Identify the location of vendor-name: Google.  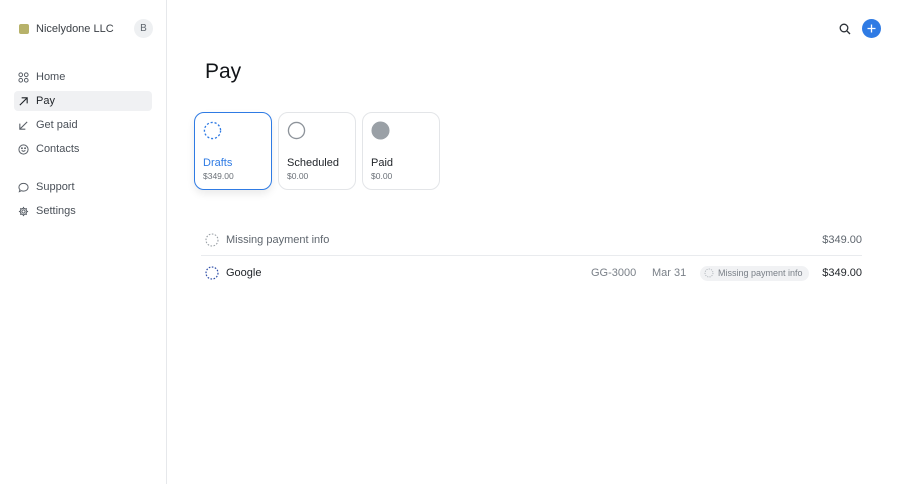
(244, 273).